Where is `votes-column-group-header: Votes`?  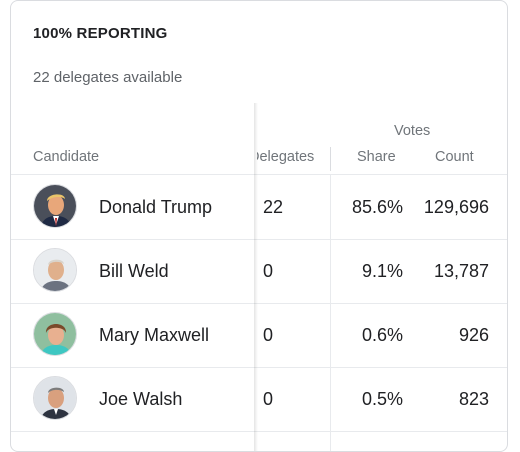
votes-column-group-header: Votes is located at coordinates (412, 131).